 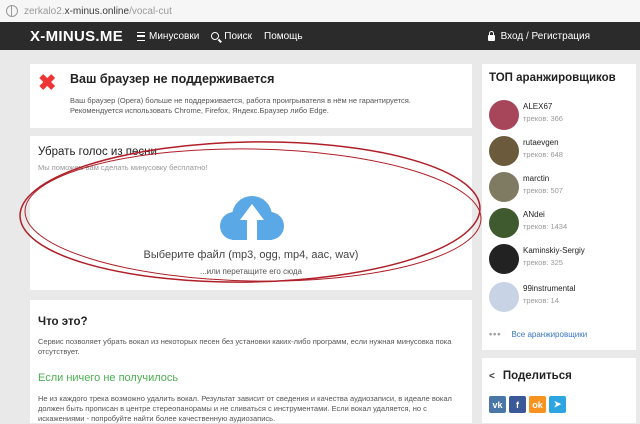 I want to click on share-facebook-button: f, so click(x=517, y=404).